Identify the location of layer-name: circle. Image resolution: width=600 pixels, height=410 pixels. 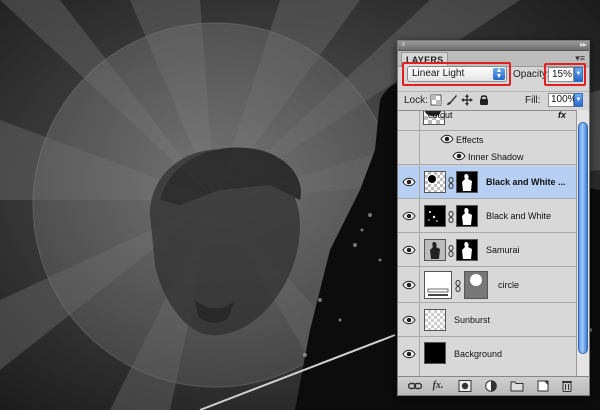
(509, 285).